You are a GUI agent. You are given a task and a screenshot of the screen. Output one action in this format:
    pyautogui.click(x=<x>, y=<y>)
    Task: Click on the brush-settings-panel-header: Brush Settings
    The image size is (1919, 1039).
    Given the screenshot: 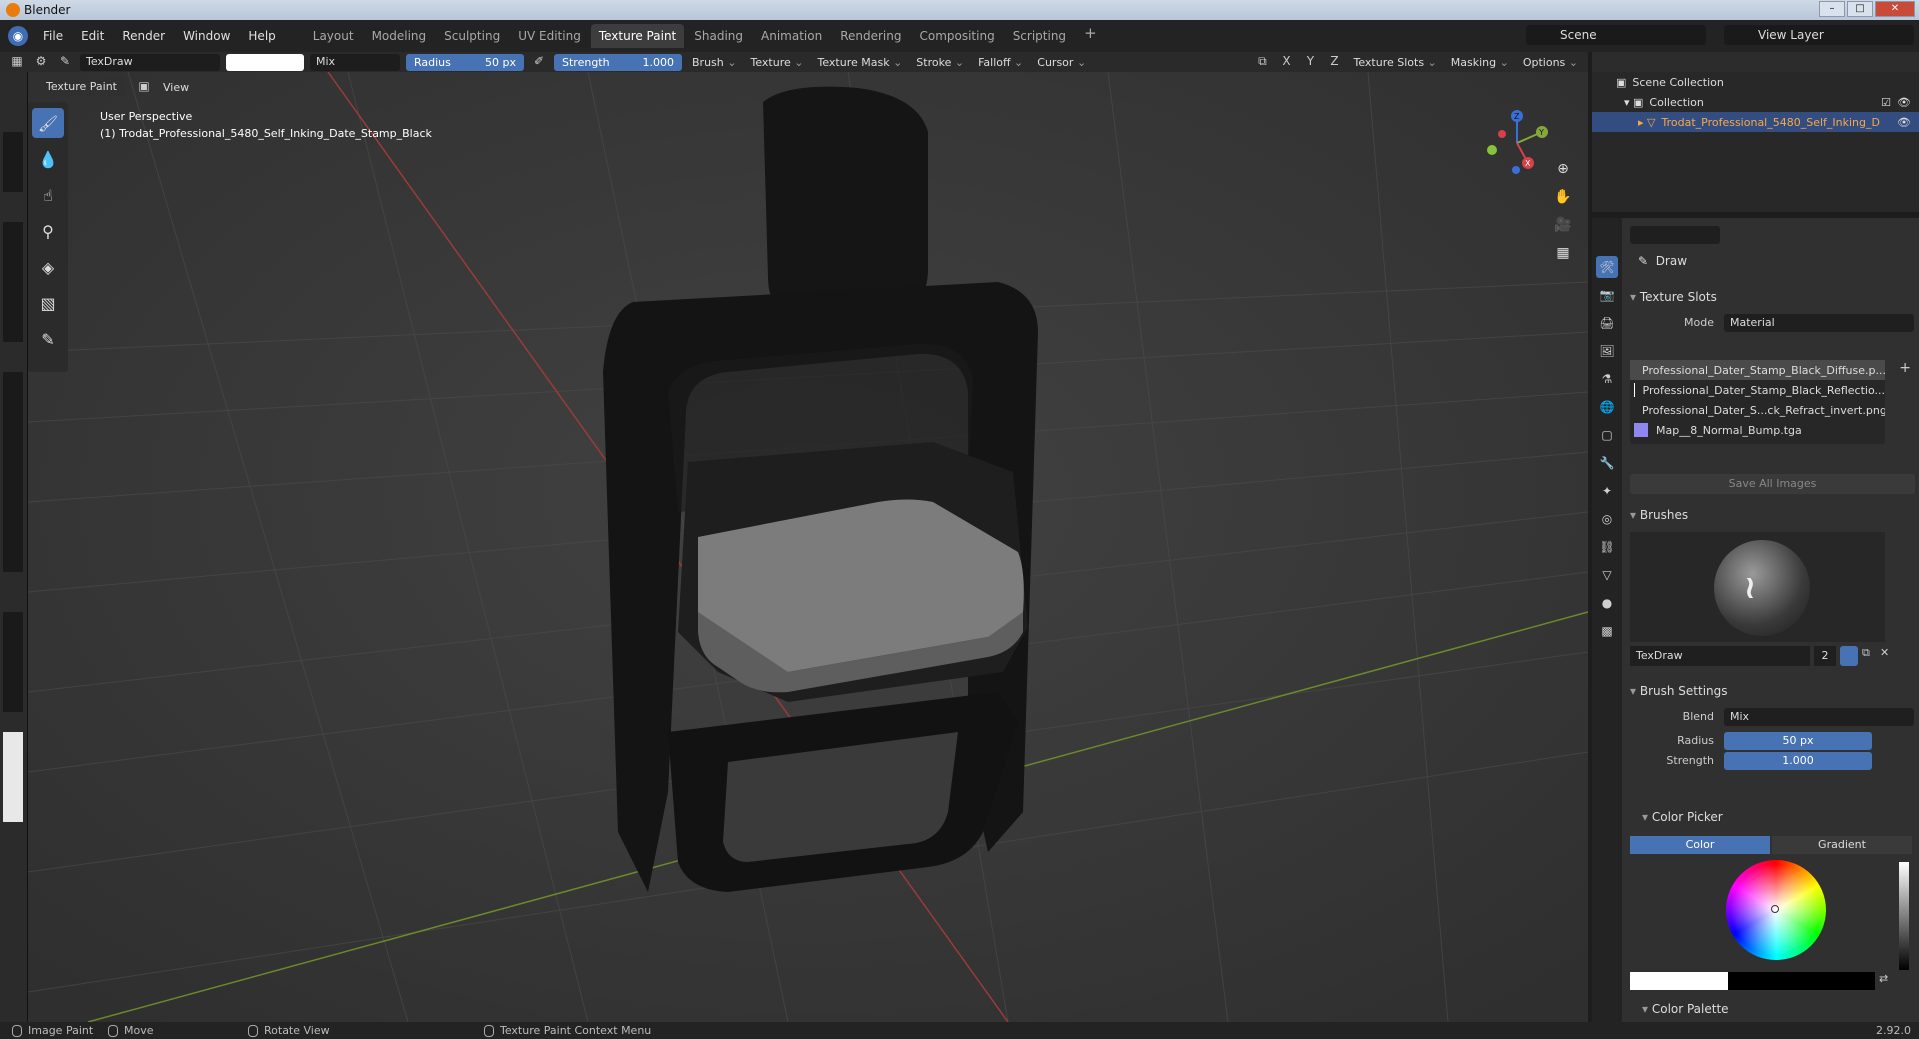 What is the action you would take?
    pyautogui.click(x=1679, y=691)
    